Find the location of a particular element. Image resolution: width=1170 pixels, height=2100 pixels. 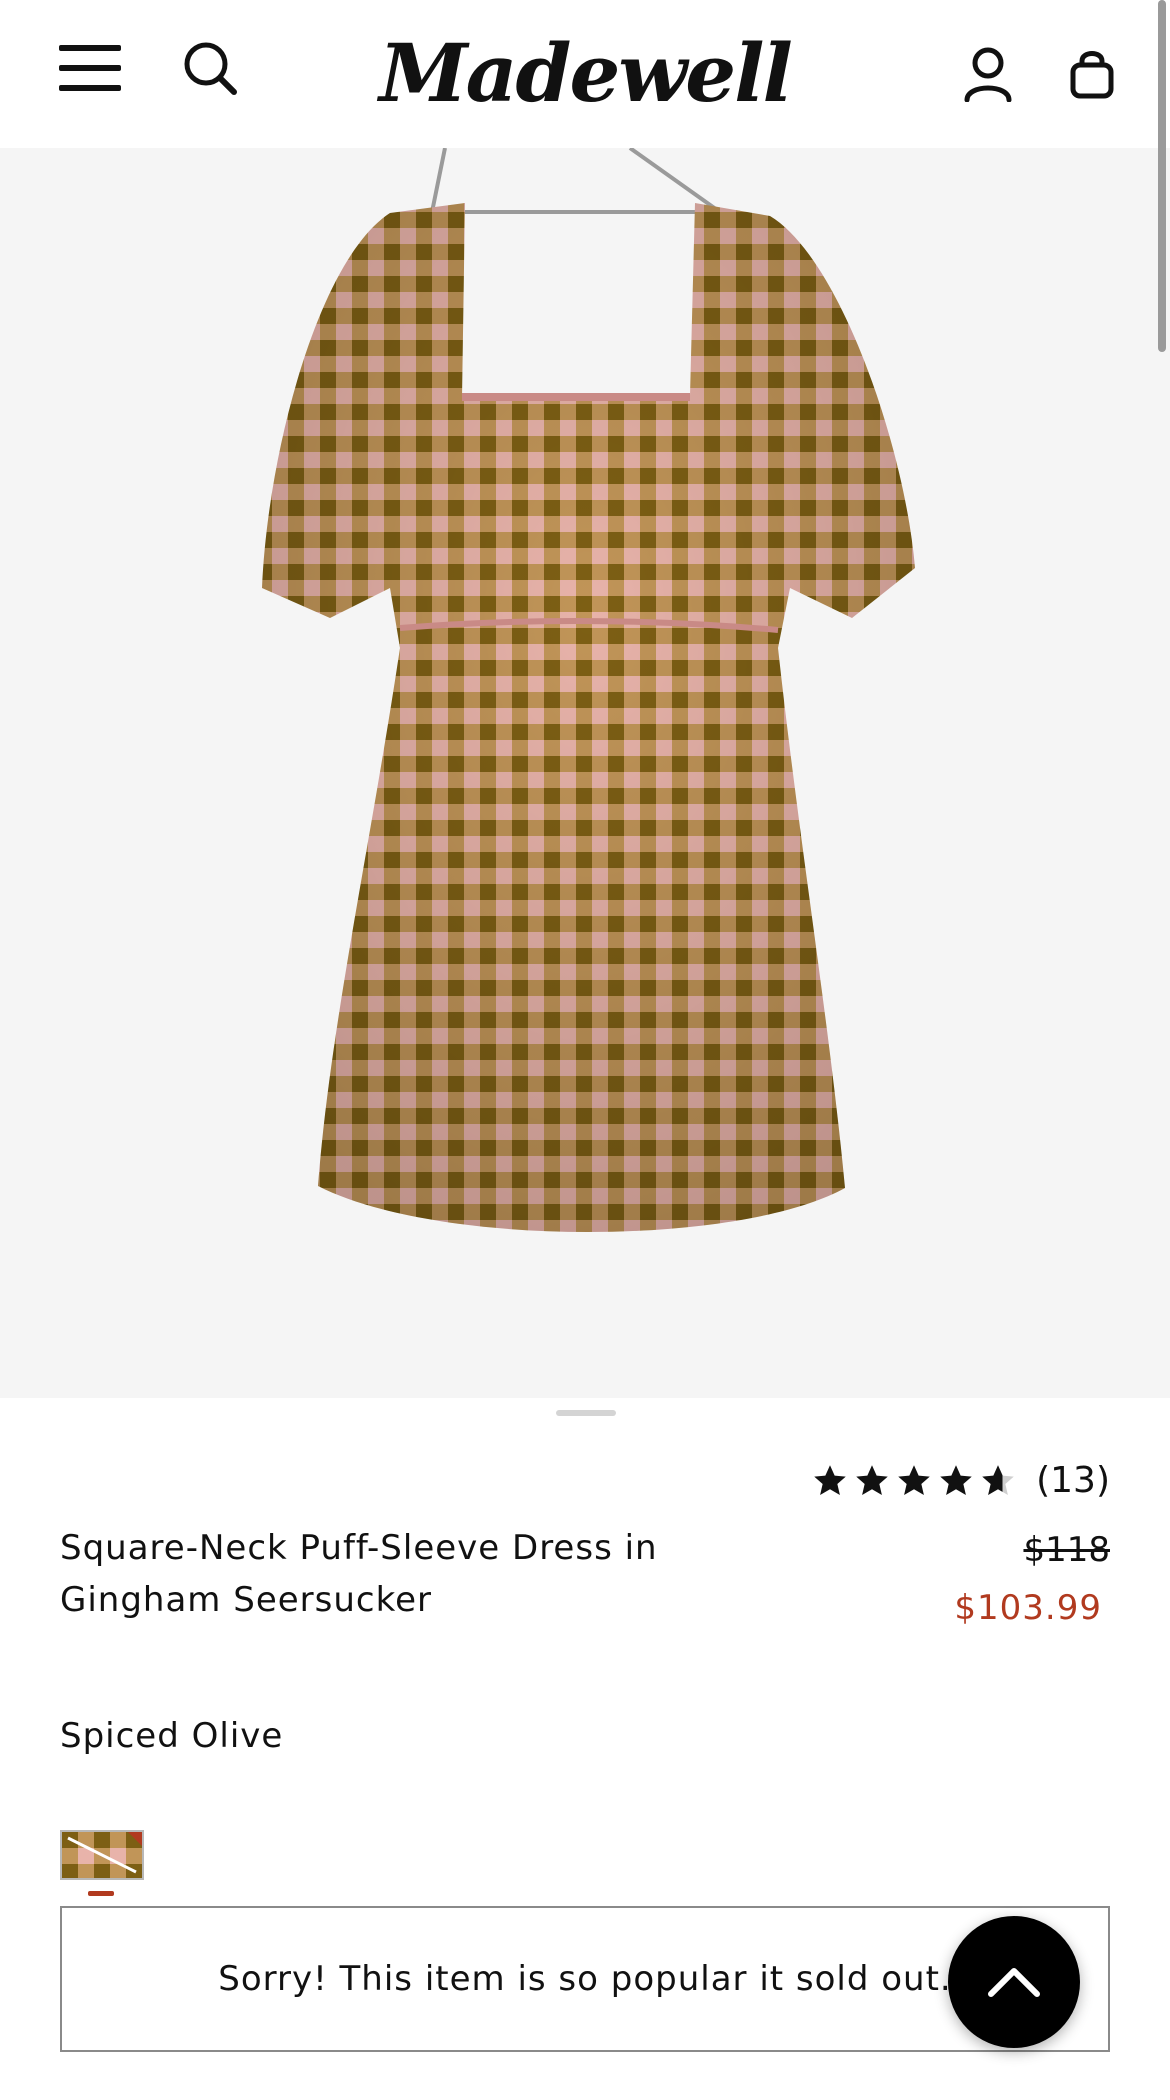

selected-color-name: Spiced Olive is located at coordinates (172, 1736).